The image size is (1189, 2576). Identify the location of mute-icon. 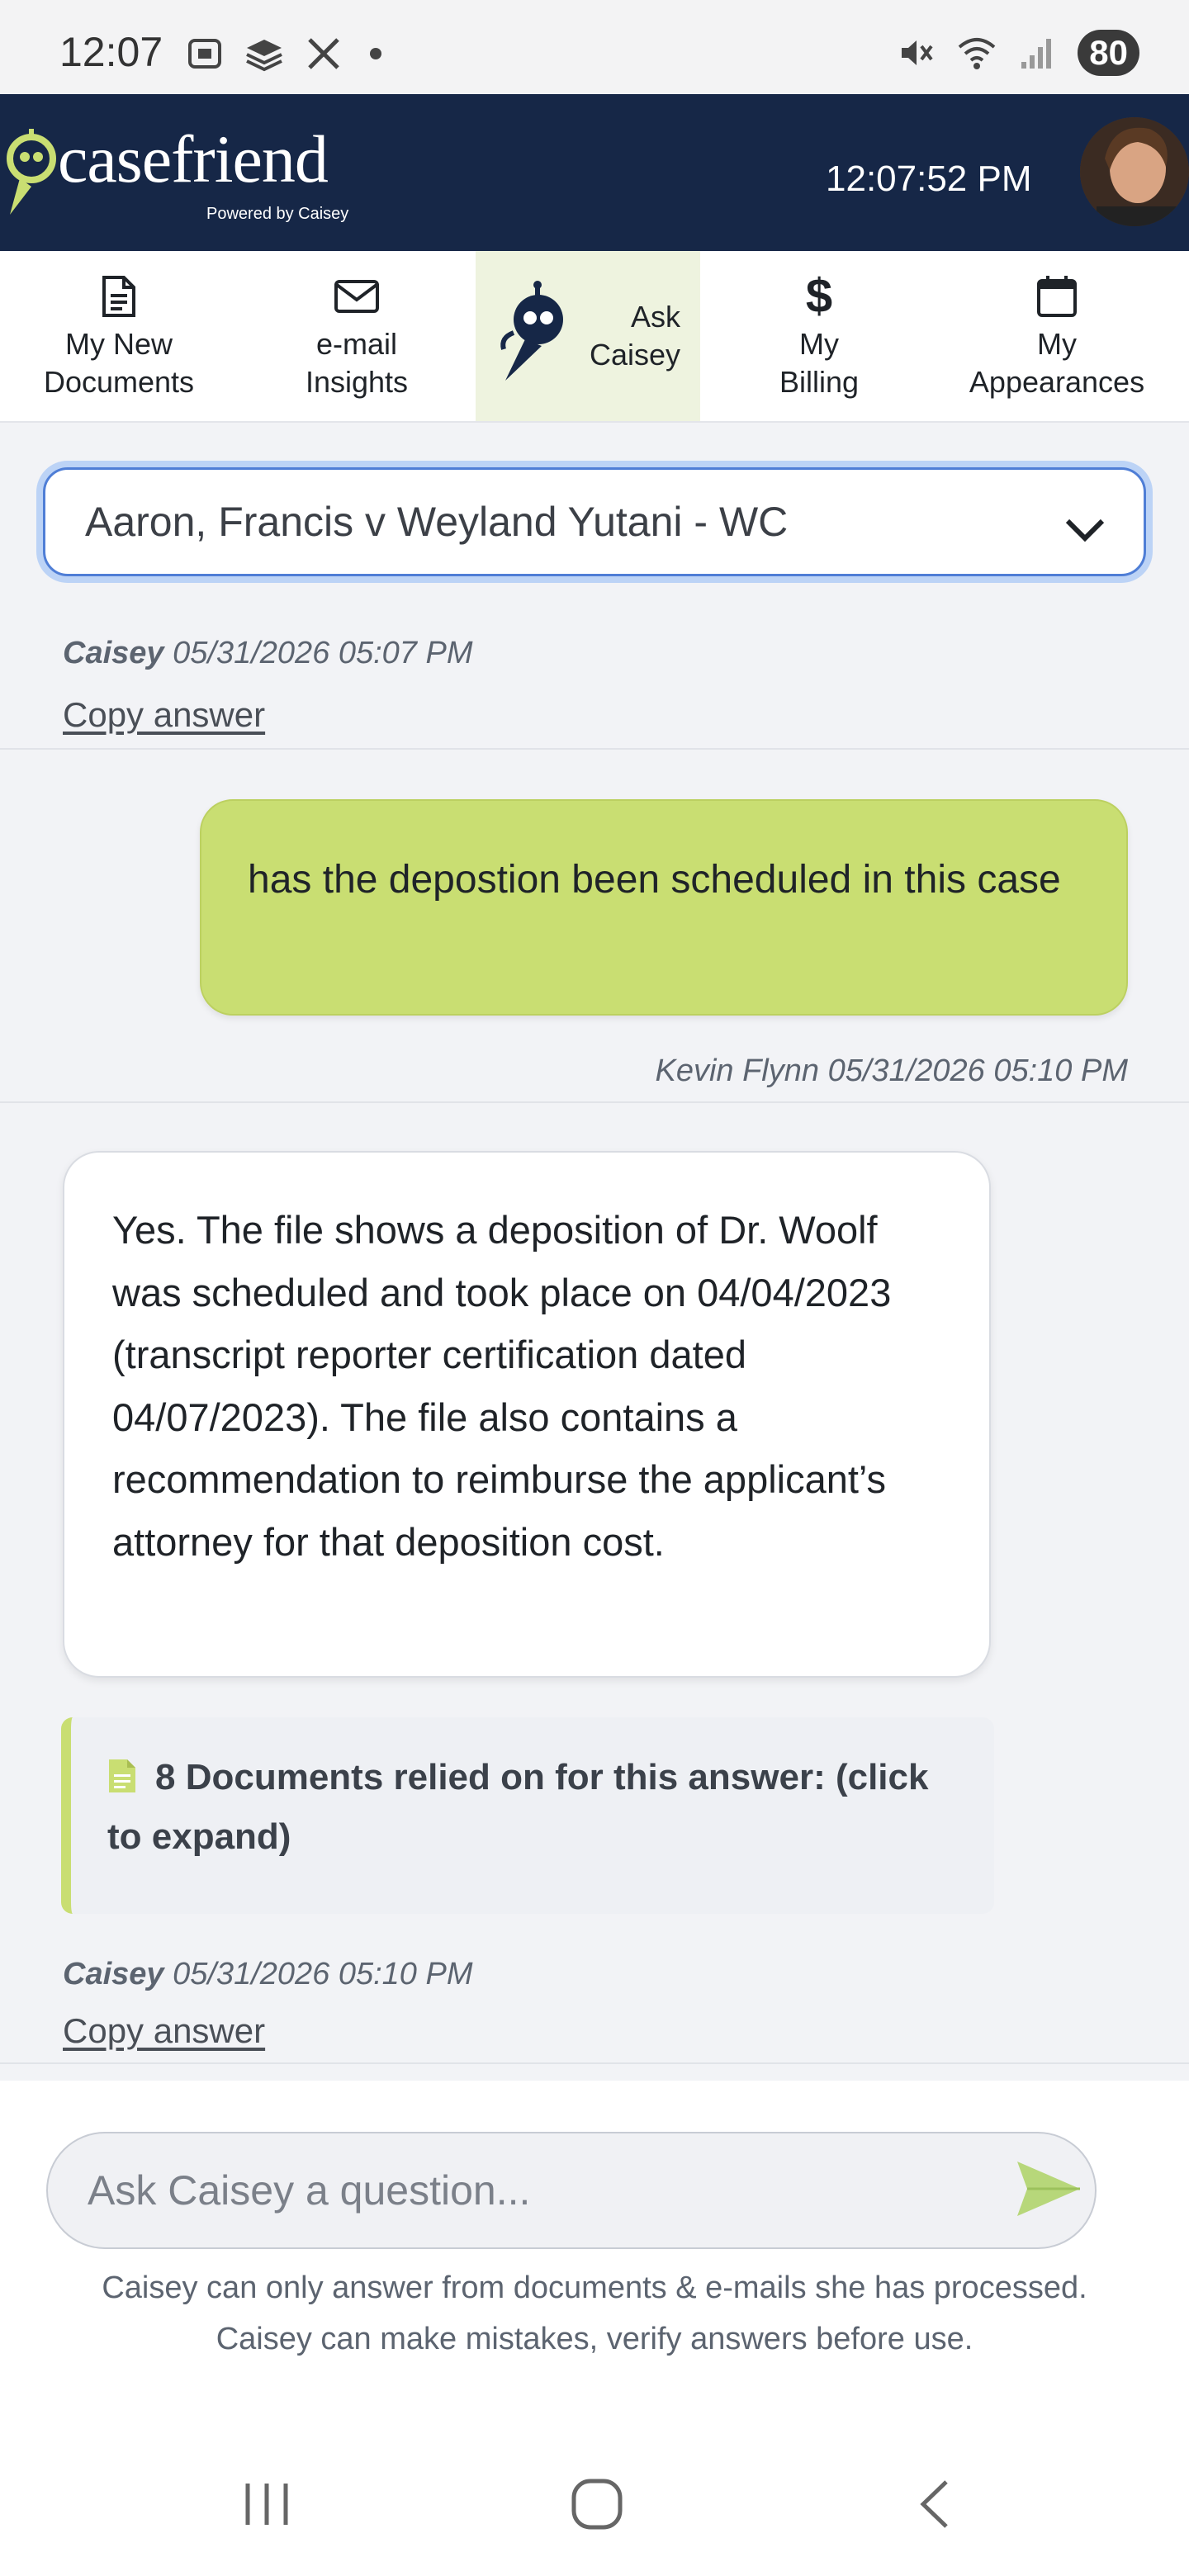
(915, 52).